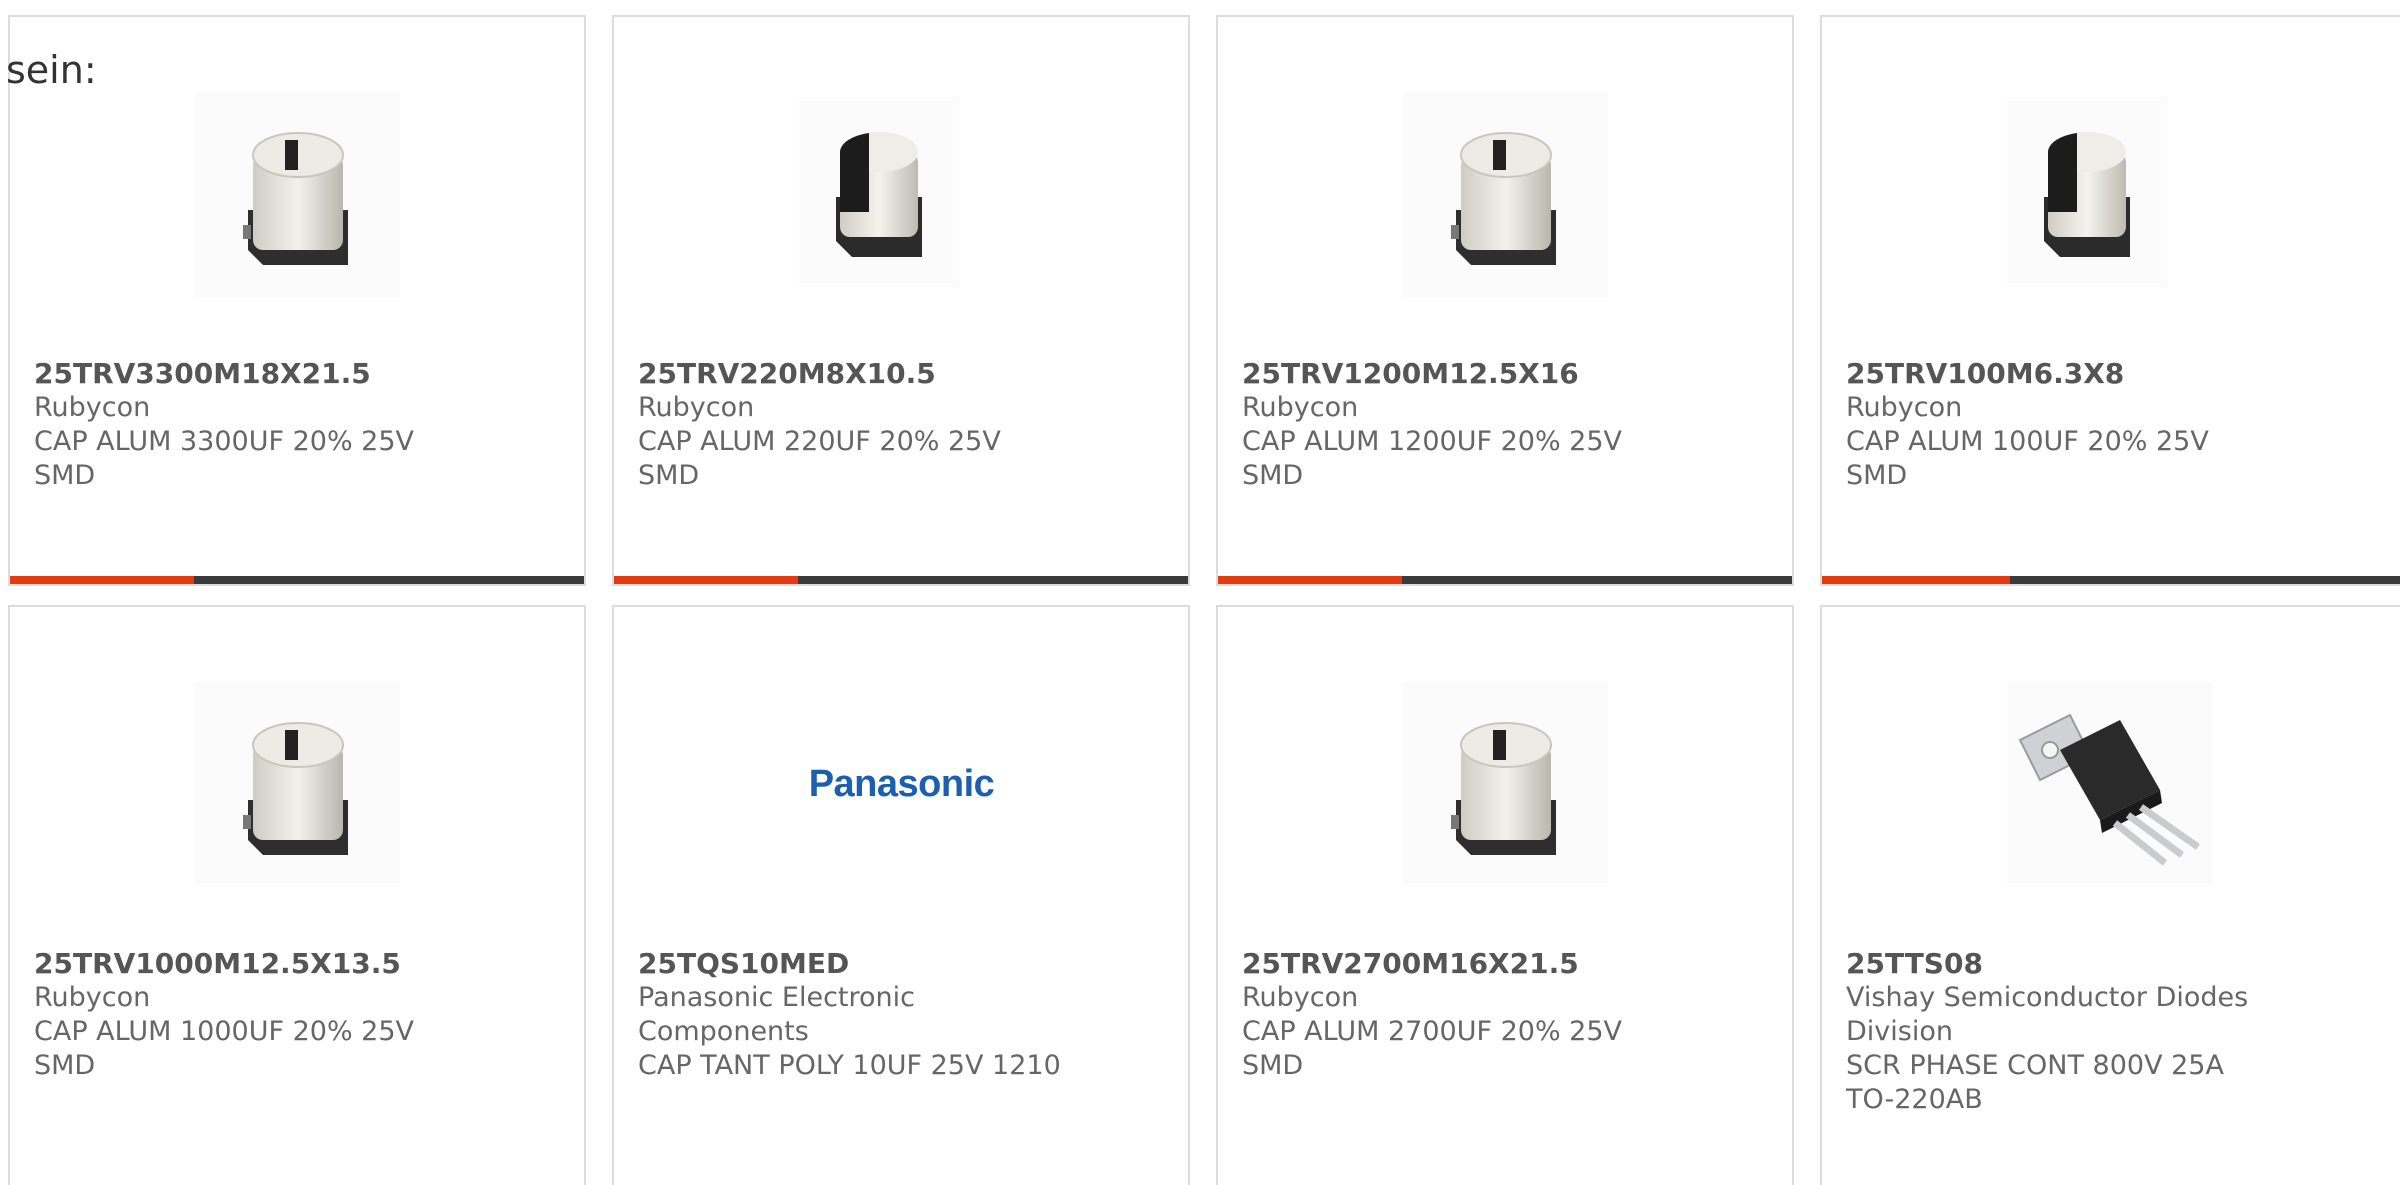 The height and width of the screenshot is (1185, 2400). I want to click on part-number: 25TRV1000M12.5X13.5, so click(249, 964).